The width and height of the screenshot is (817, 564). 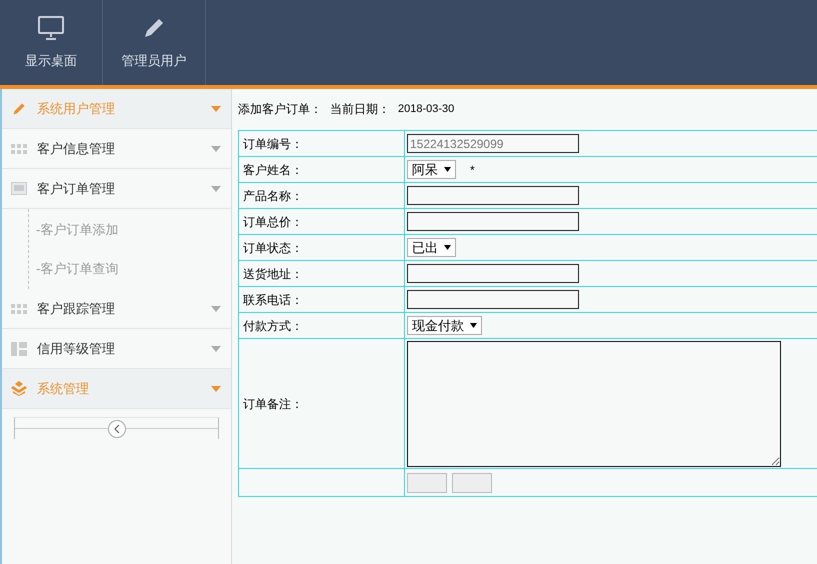 What do you see at coordinates (426, 109) in the screenshot?
I see `date-value: 2018-03-30` at bounding box center [426, 109].